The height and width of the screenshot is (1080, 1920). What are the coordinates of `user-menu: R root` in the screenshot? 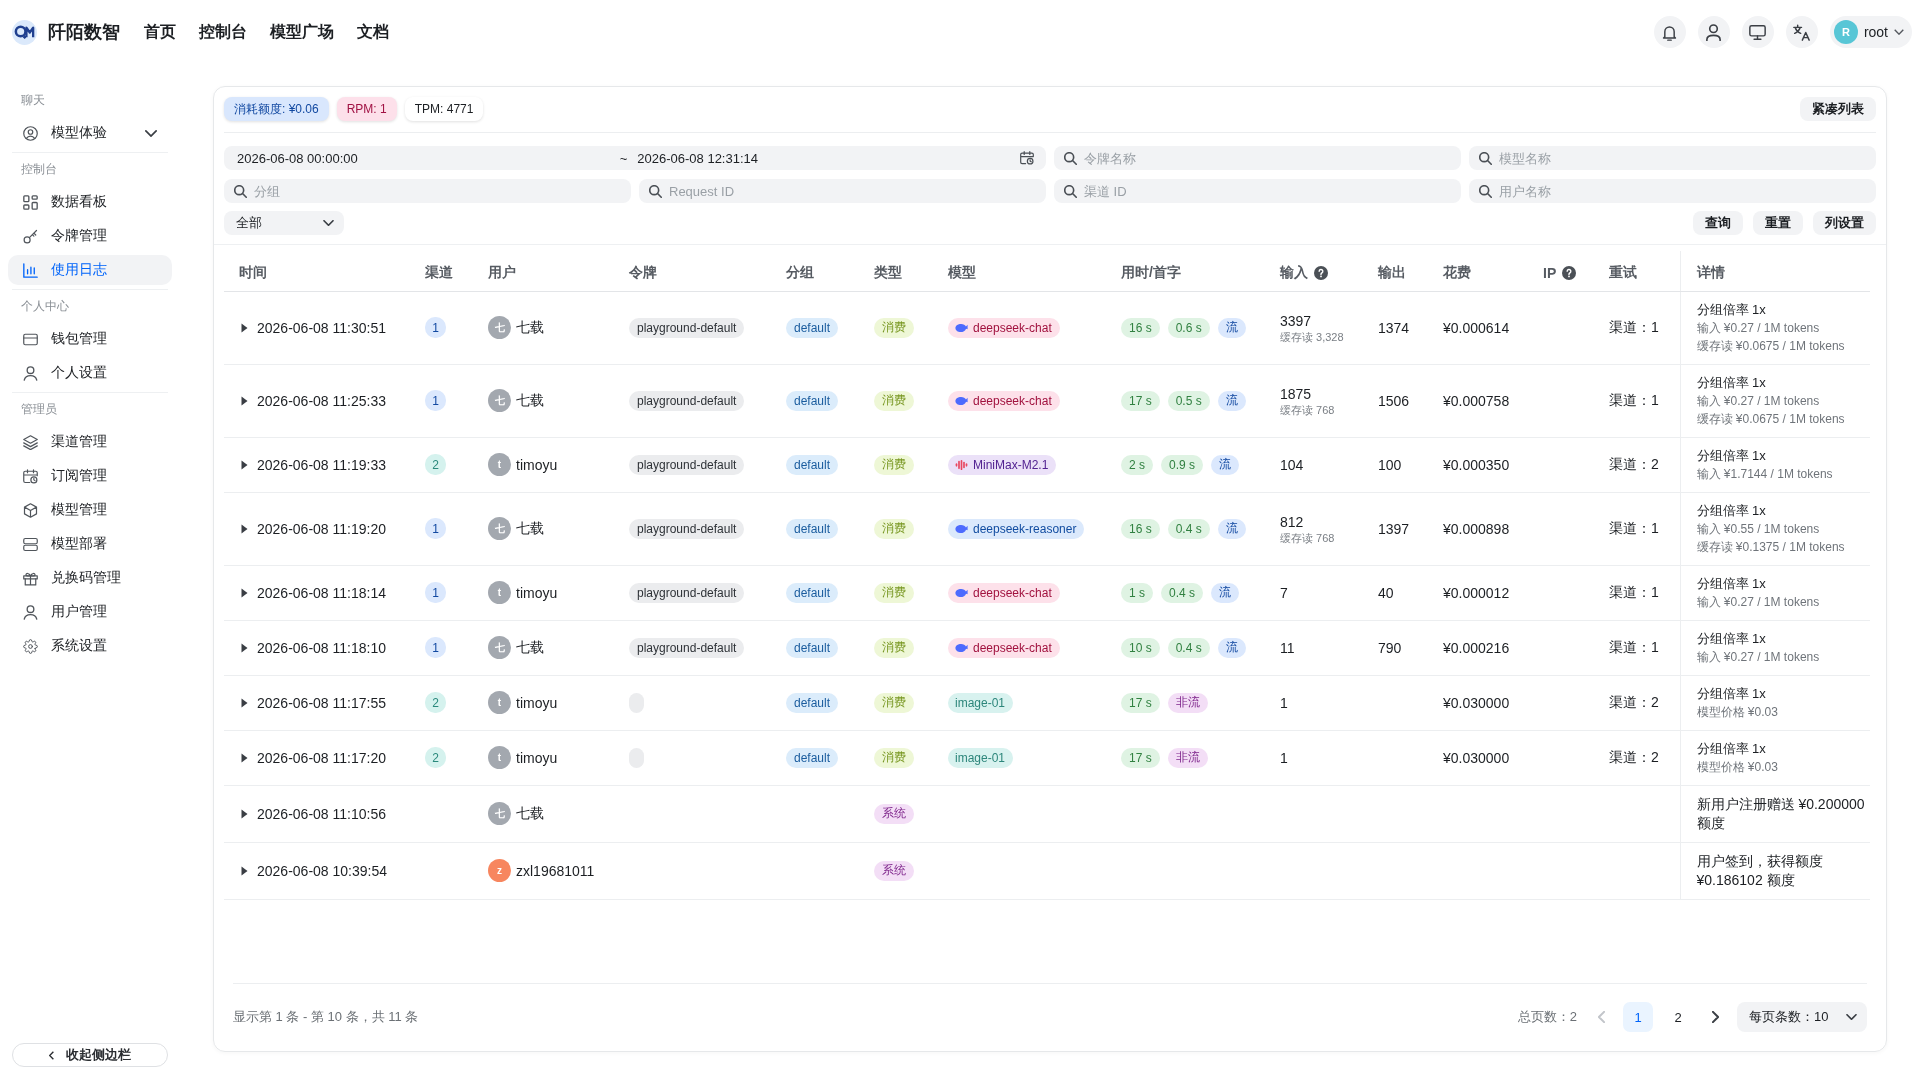 It's located at (1870, 32).